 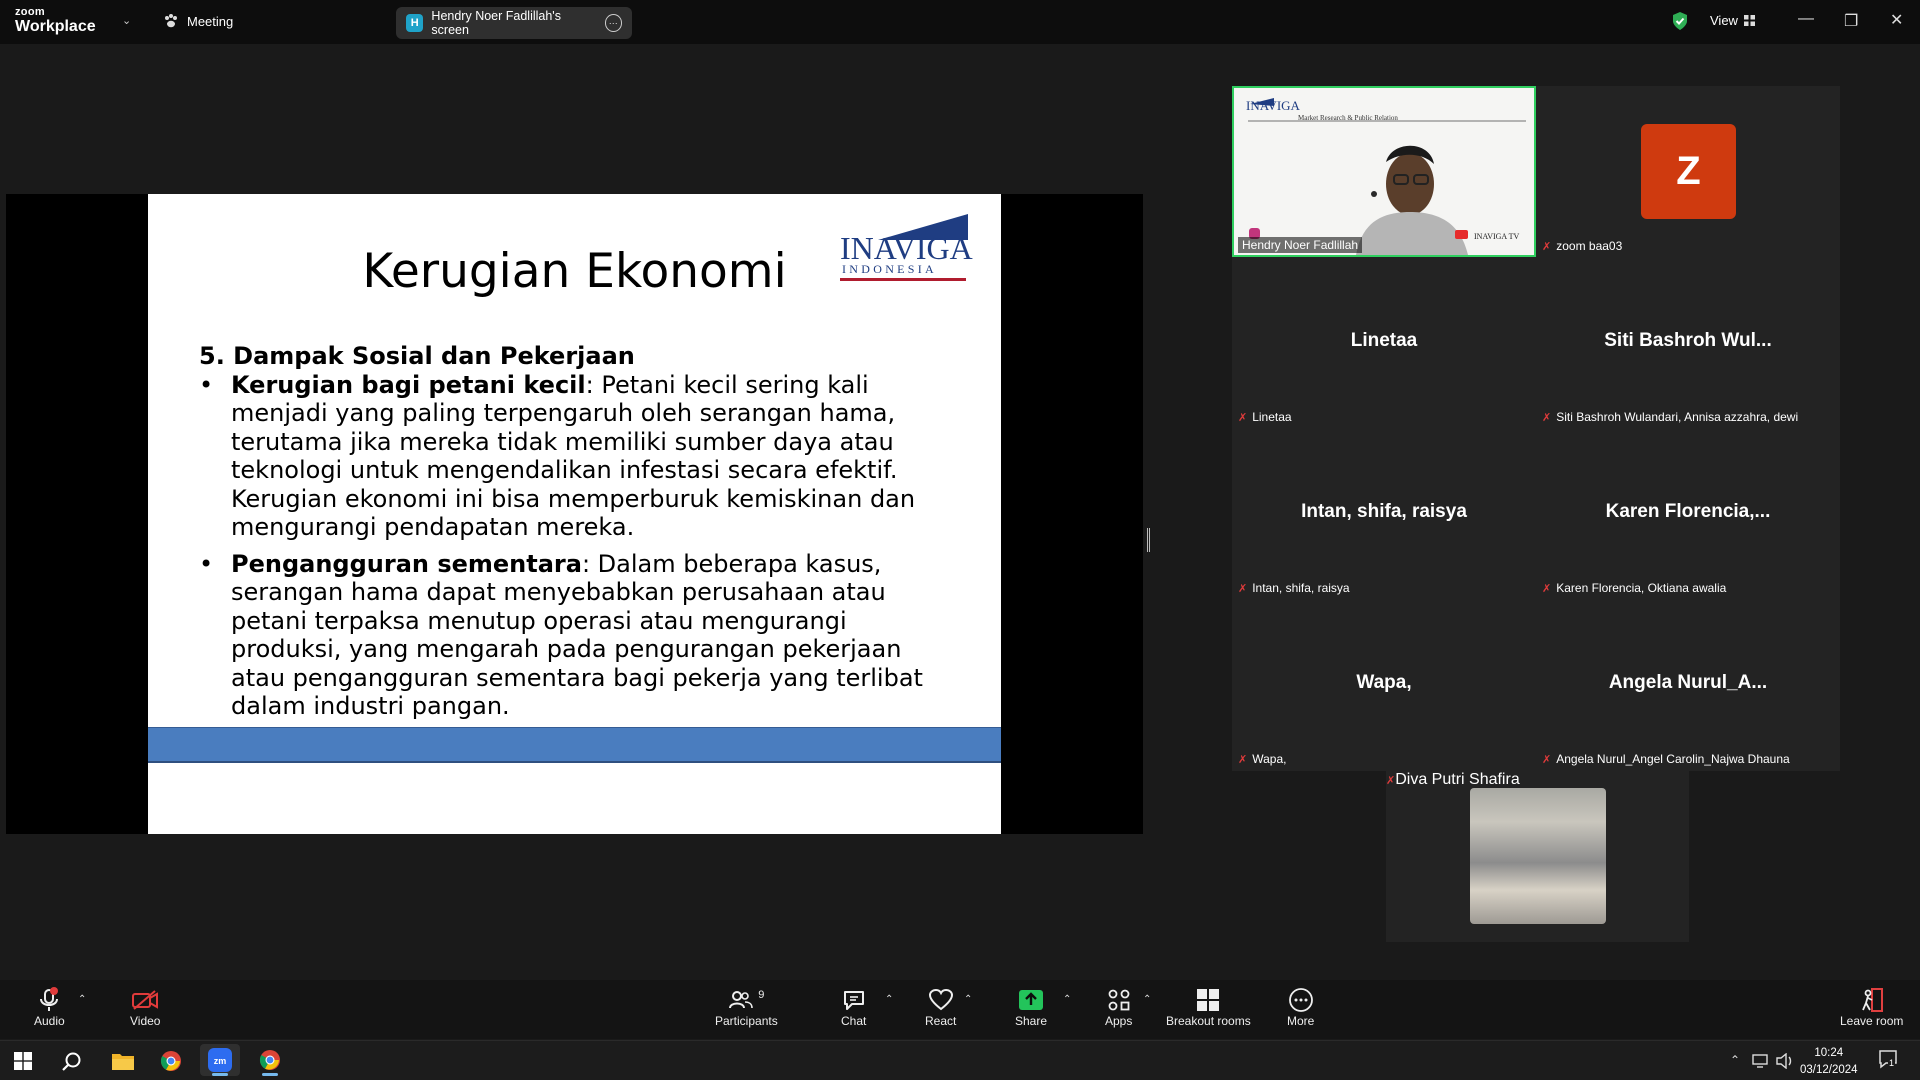 I want to click on participants-button: 9 Participants, so click(x=746, y=1007).